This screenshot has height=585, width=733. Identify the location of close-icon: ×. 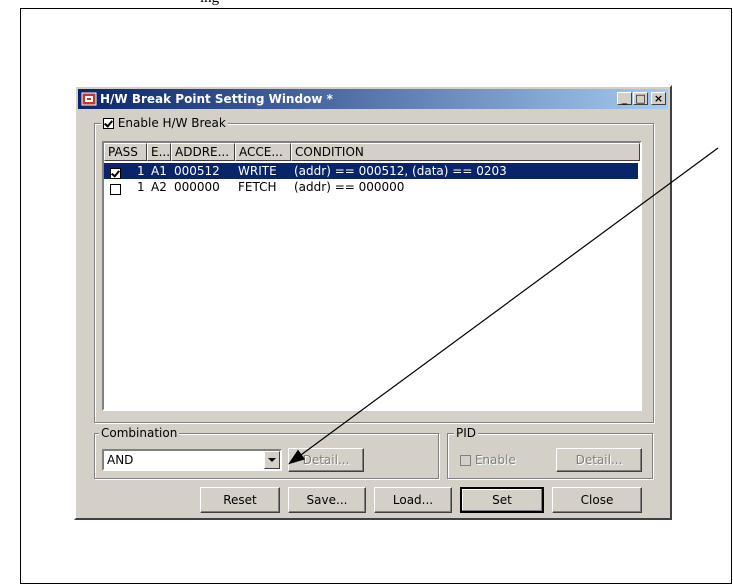
(658, 98).